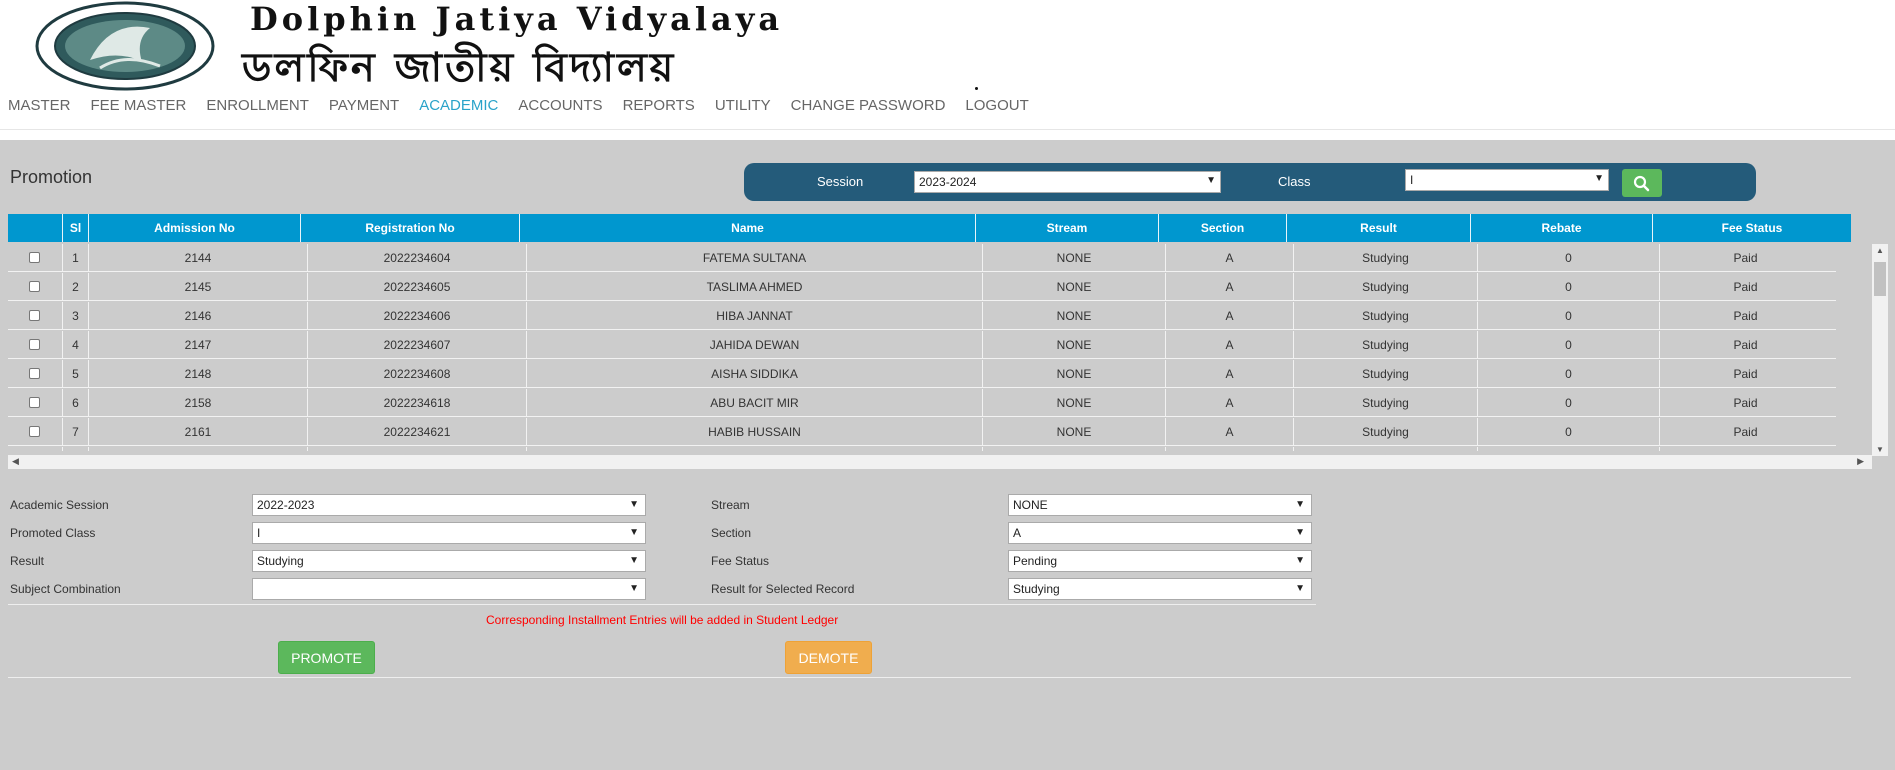 The width and height of the screenshot is (1895, 770). Describe the element at coordinates (1160, 561) in the screenshot. I see `fee-status-select: Pending ▼` at that location.